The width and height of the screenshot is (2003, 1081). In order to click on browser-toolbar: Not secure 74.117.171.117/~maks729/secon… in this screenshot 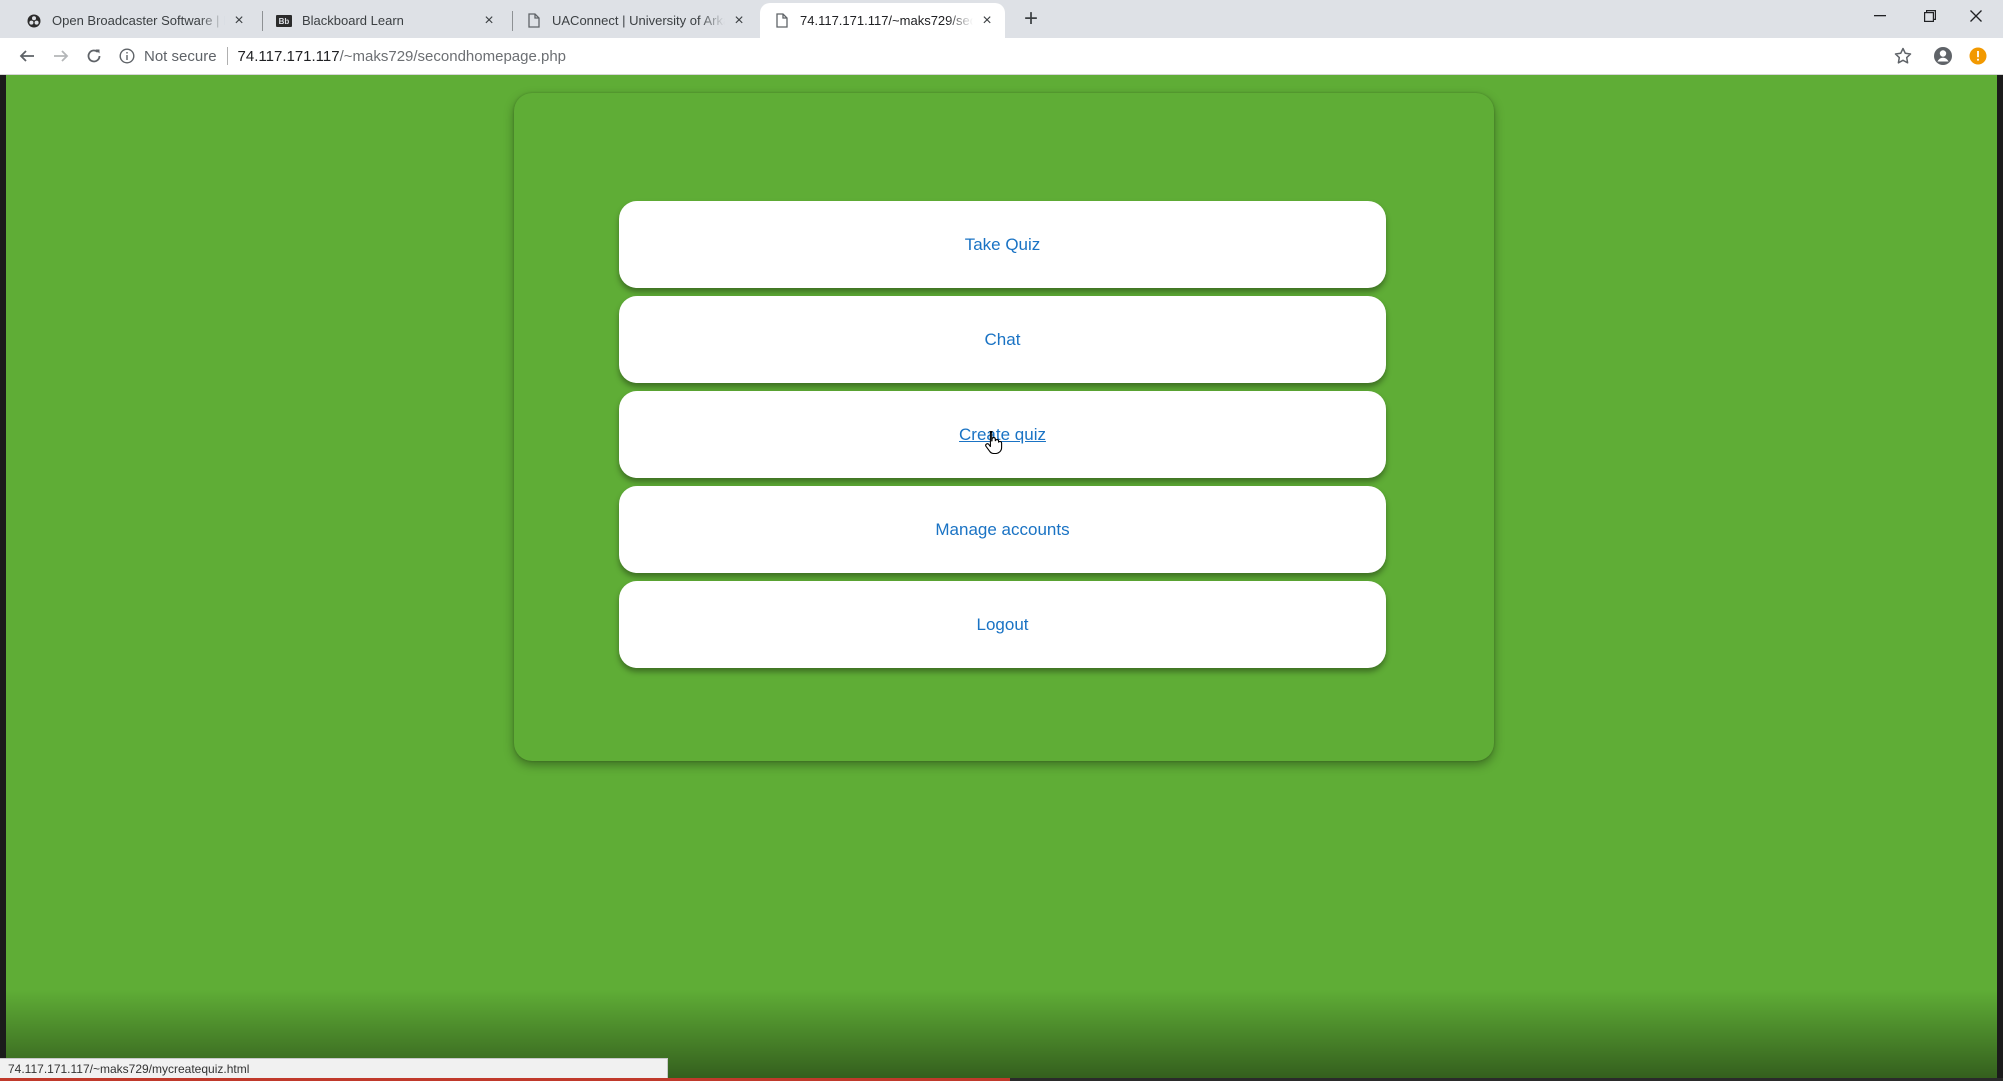, I will do `click(1001, 56)`.